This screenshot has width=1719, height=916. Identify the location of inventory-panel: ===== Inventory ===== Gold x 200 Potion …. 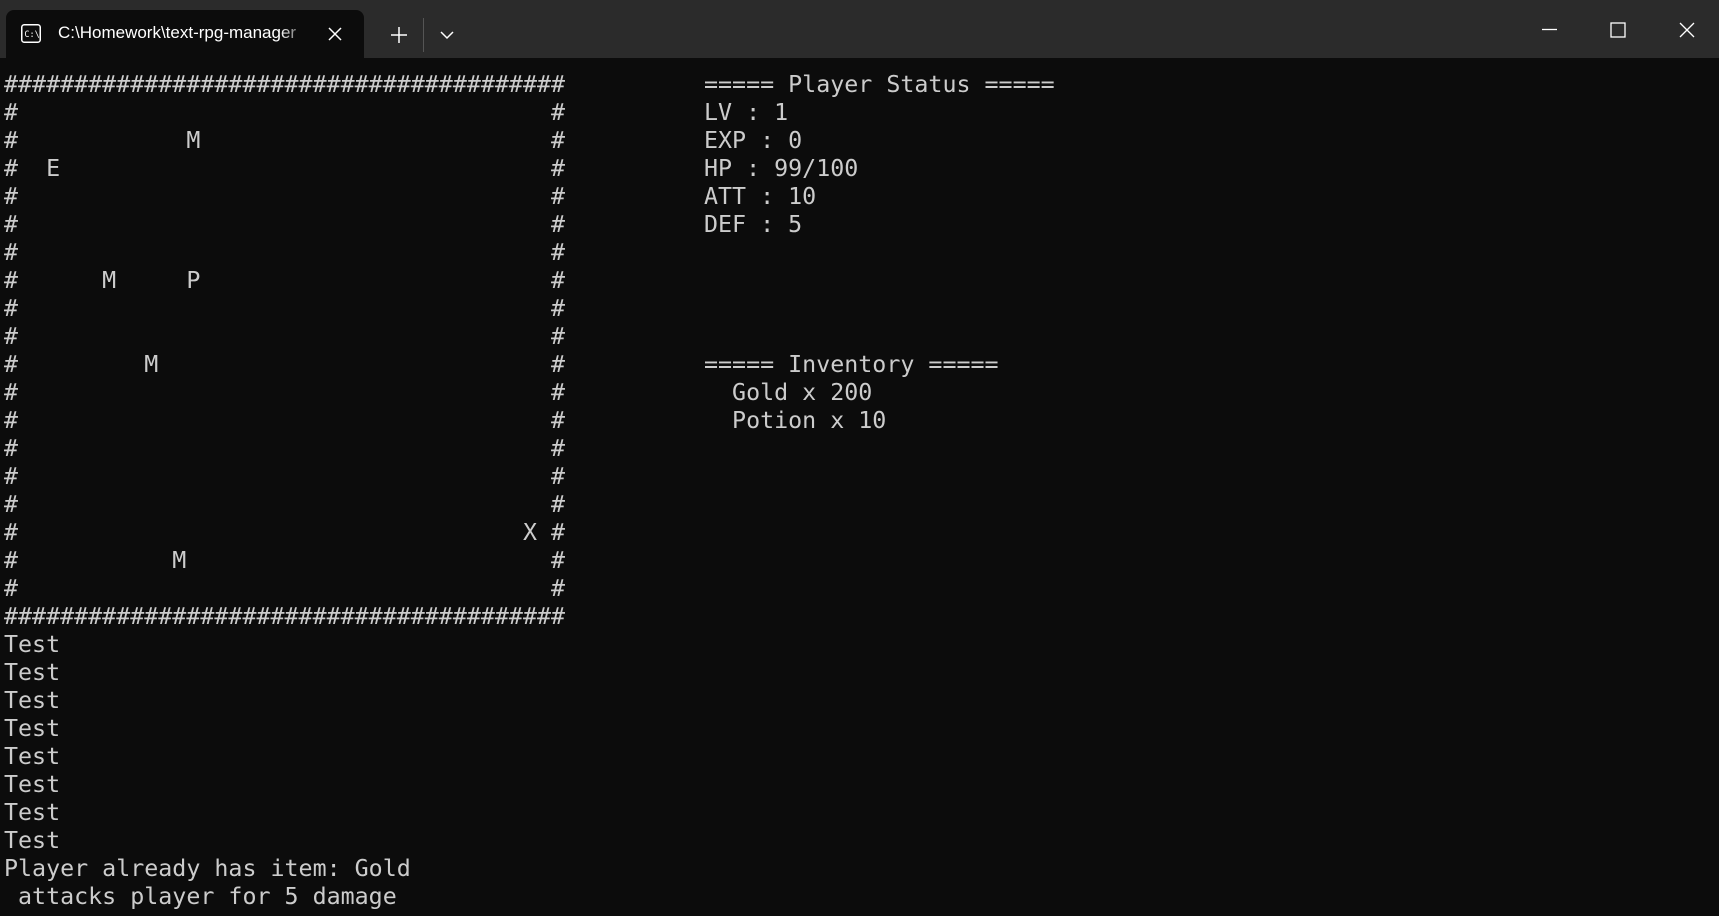
(954, 393).